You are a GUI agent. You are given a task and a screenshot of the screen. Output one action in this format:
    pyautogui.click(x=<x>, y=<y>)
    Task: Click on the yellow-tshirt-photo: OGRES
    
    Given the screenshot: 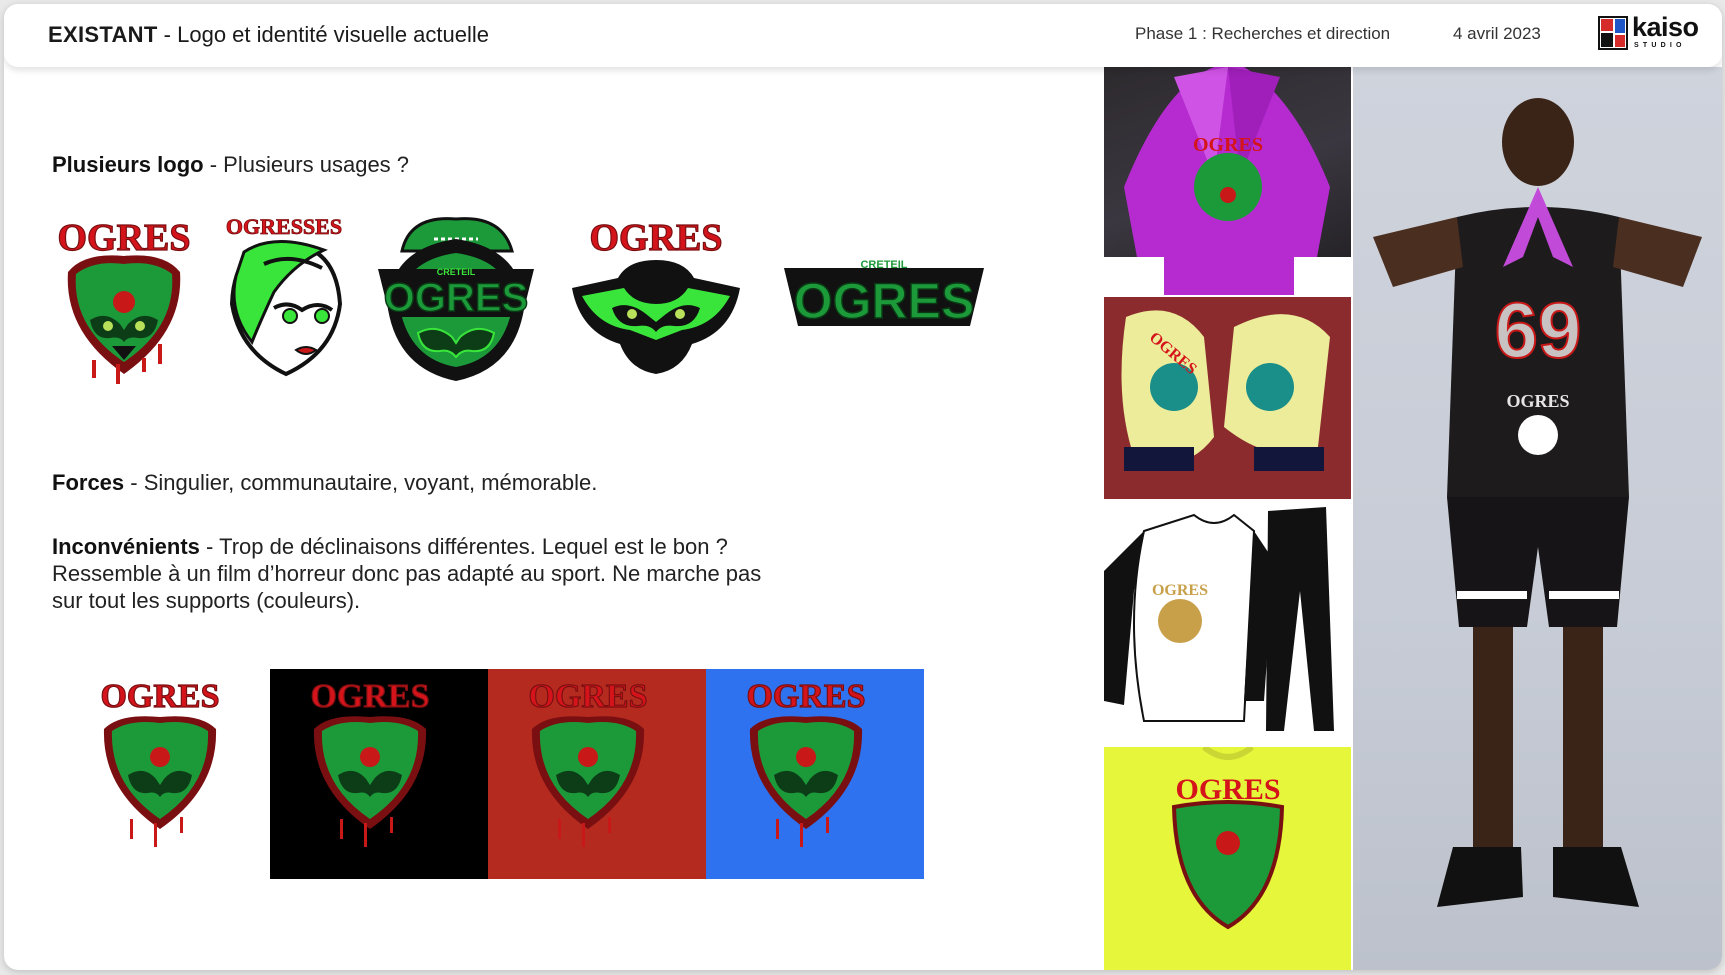 What is the action you would take?
    pyautogui.click(x=1227, y=858)
    